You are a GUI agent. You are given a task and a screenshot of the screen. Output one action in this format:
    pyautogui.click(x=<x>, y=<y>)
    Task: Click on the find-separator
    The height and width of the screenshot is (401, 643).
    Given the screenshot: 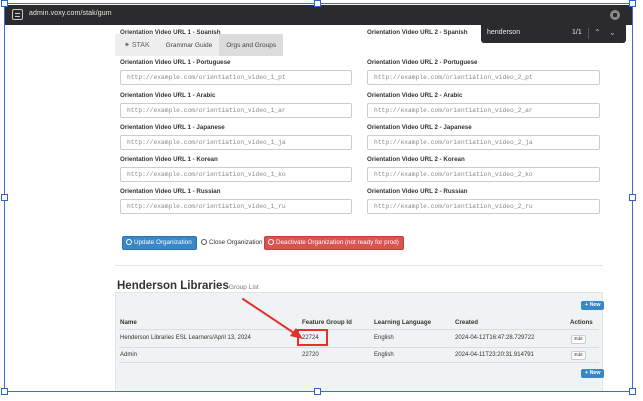 What is the action you would take?
    pyautogui.click(x=588, y=33)
    